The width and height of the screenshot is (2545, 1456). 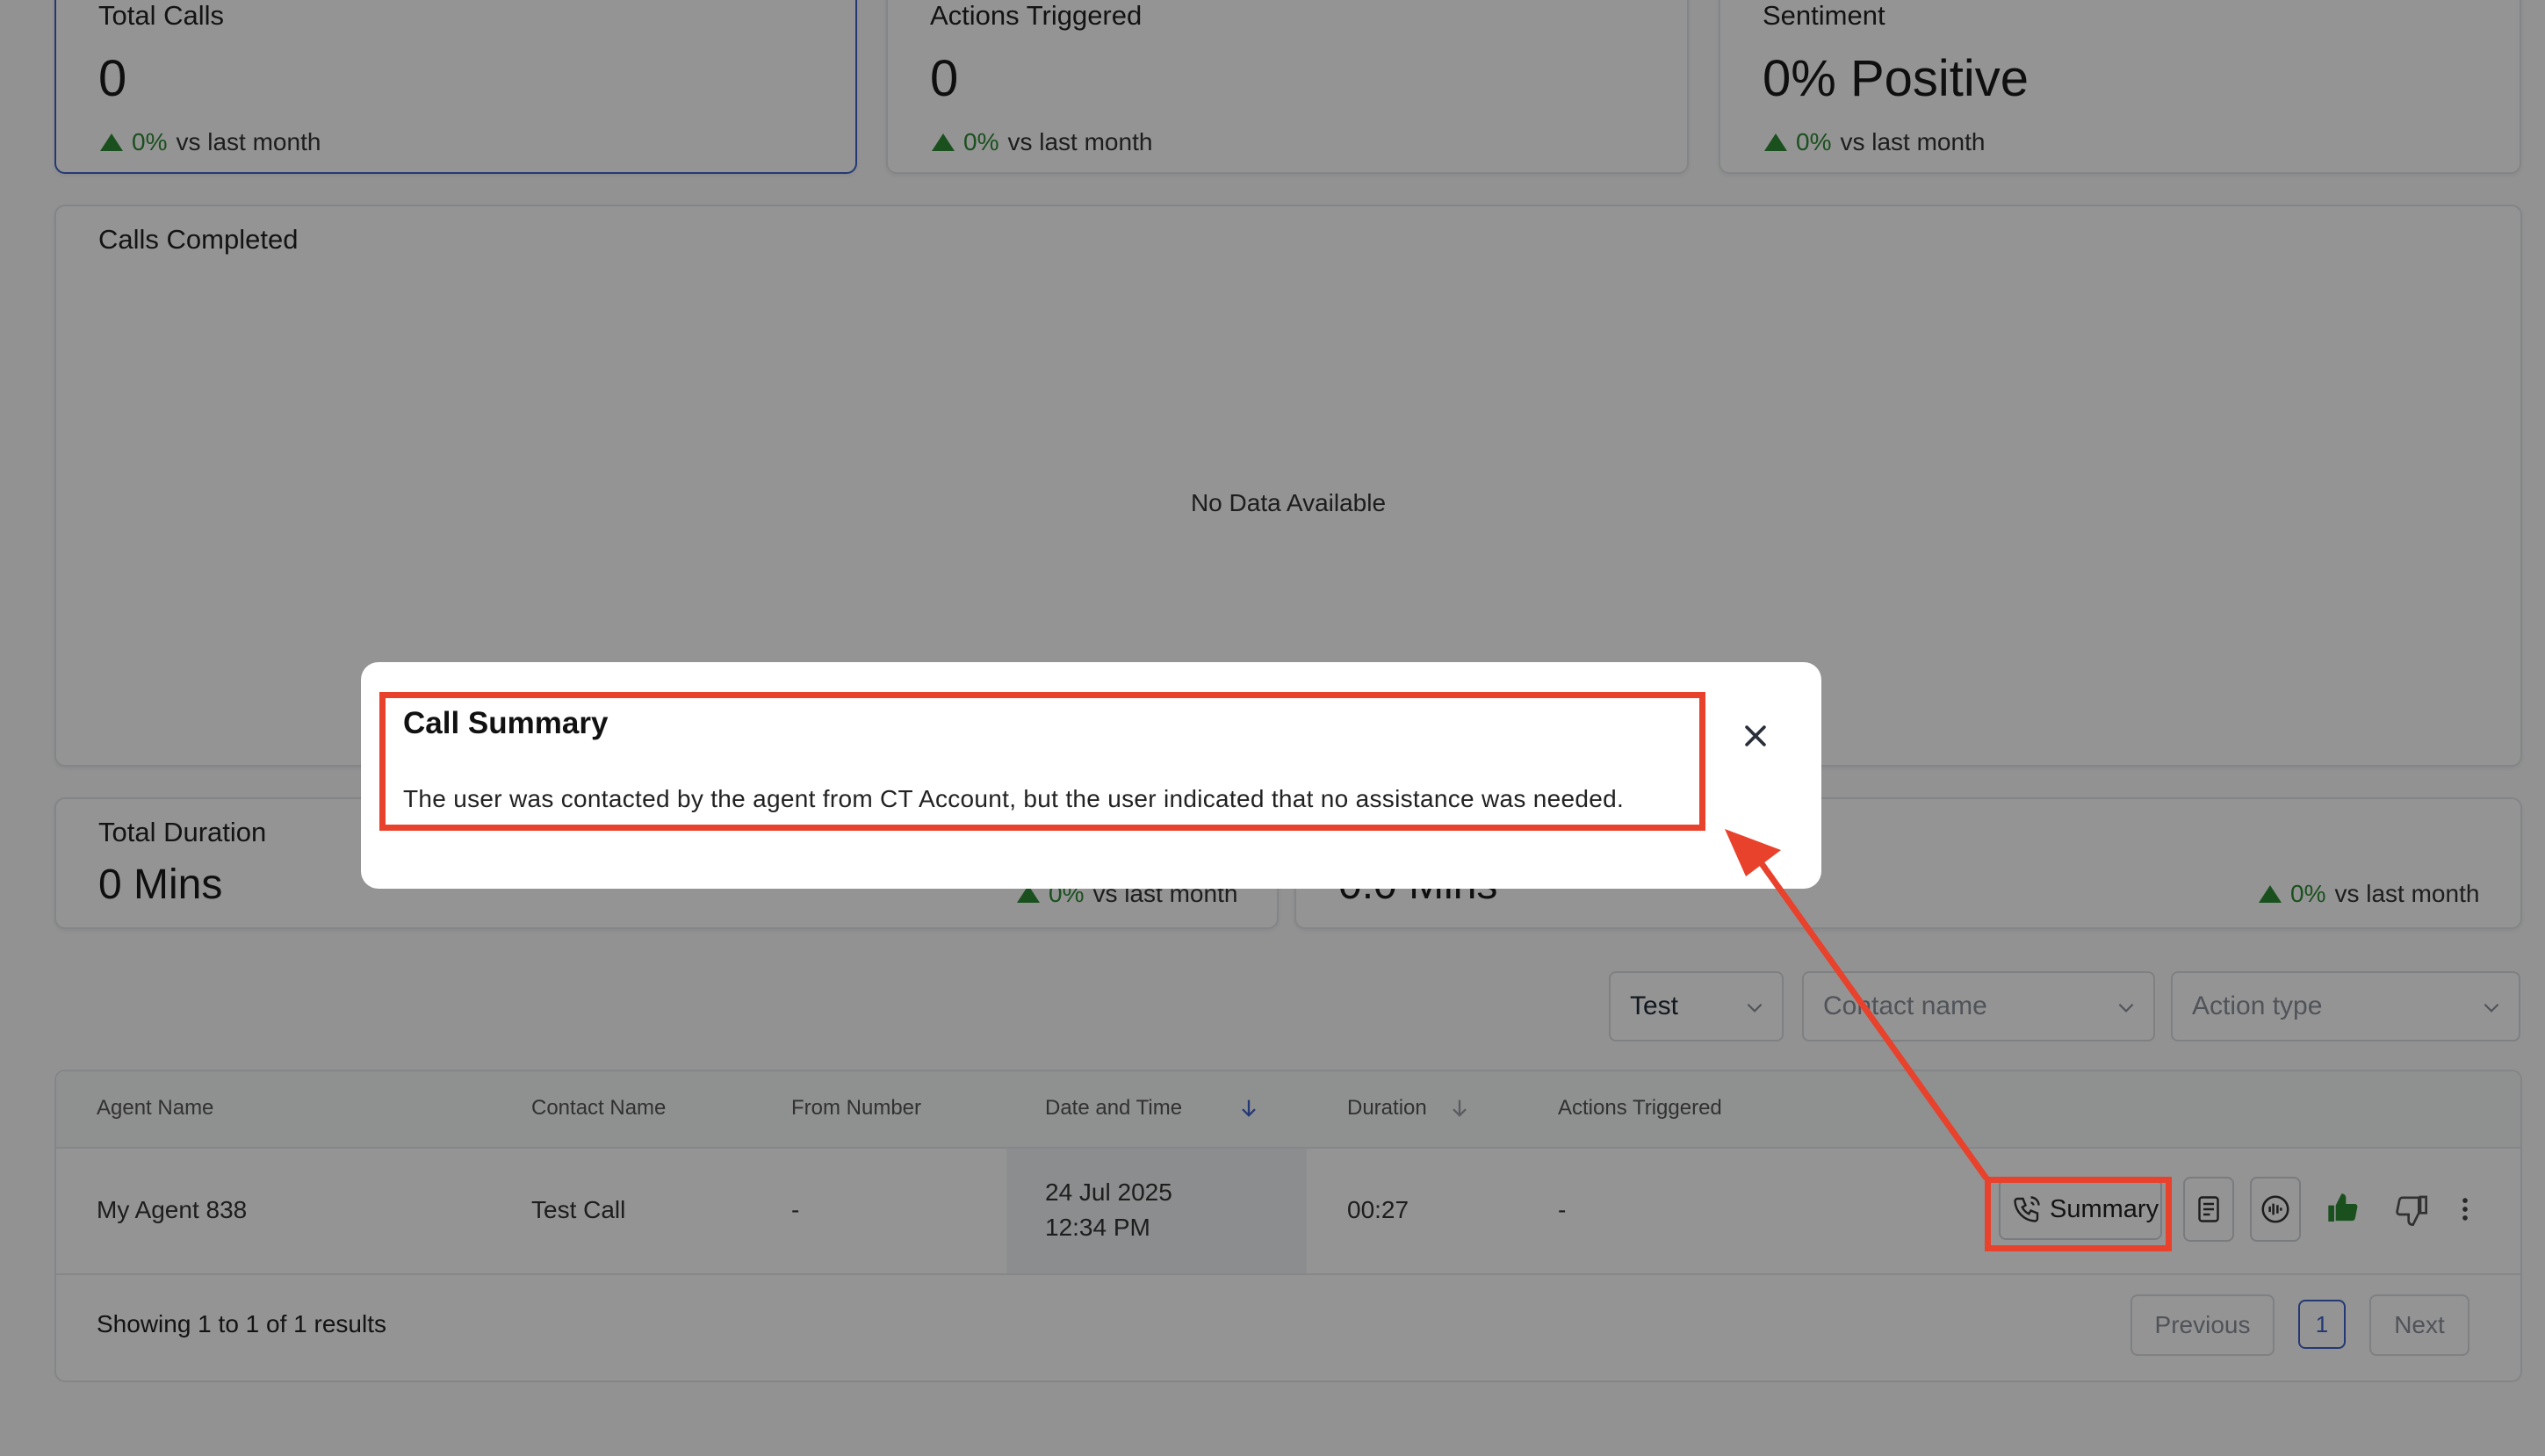 What do you see at coordinates (2078, 1214) in the screenshot?
I see `summary-button-highlight` at bounding box center [2078, 1214].